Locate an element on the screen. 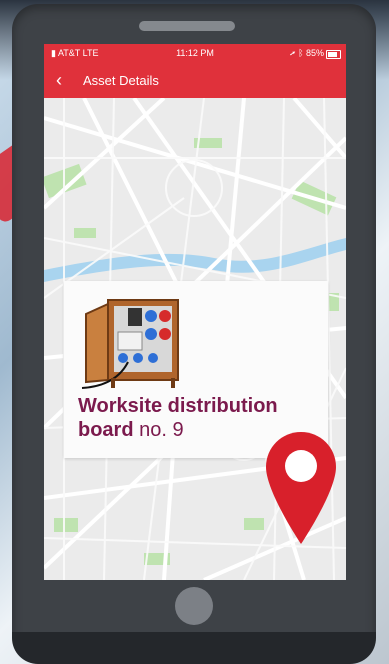 The width and height of the screenshot is (389, 664). status-bar: ▮ AT&T LTE 11:12 PM ➚ ᛒ 85% is located at coordinates (195, 54).